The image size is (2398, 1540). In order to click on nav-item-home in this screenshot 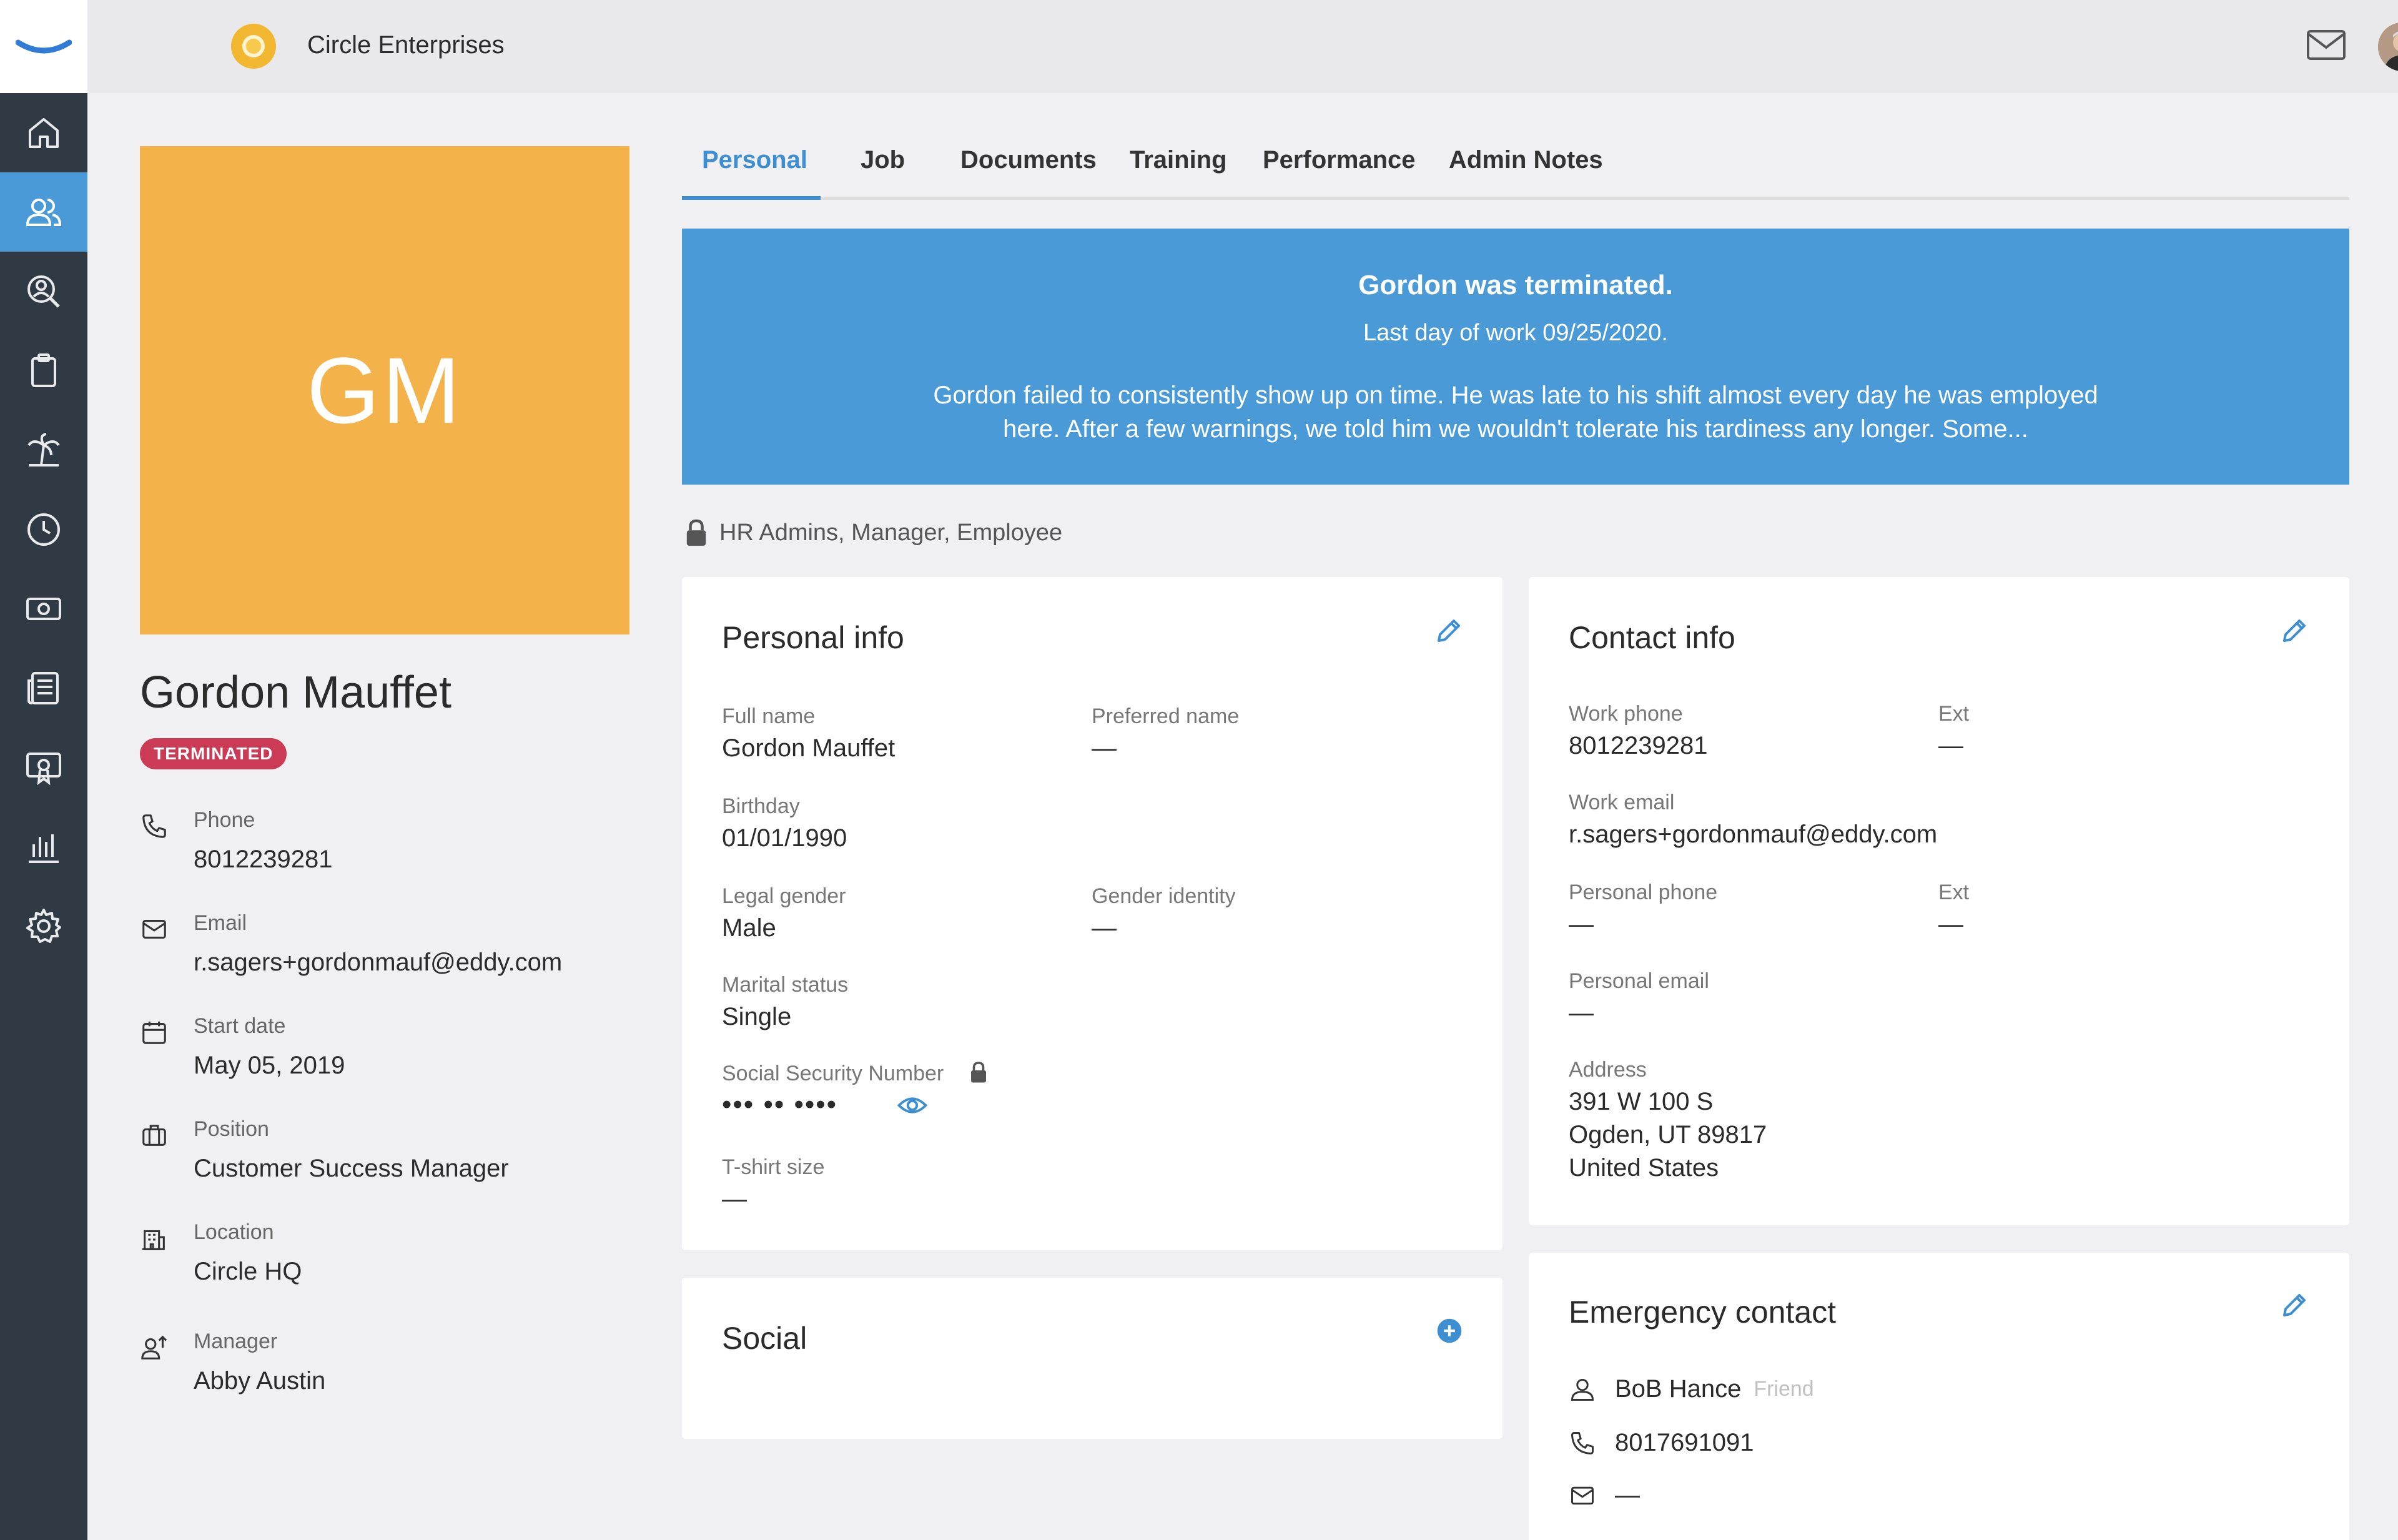, I will do `click(43, 132)`.